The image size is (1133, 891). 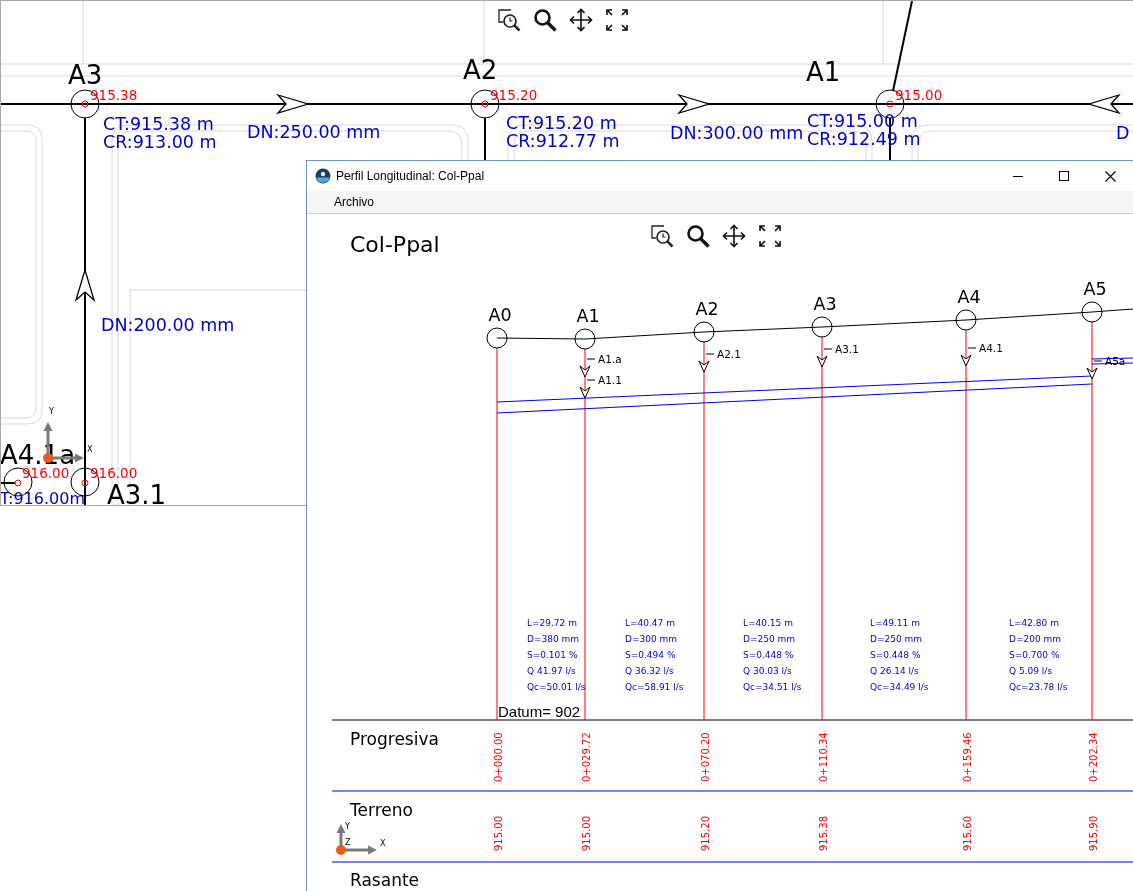 I want to click on elevation-label: 915.20, so click(x=514, y=95).